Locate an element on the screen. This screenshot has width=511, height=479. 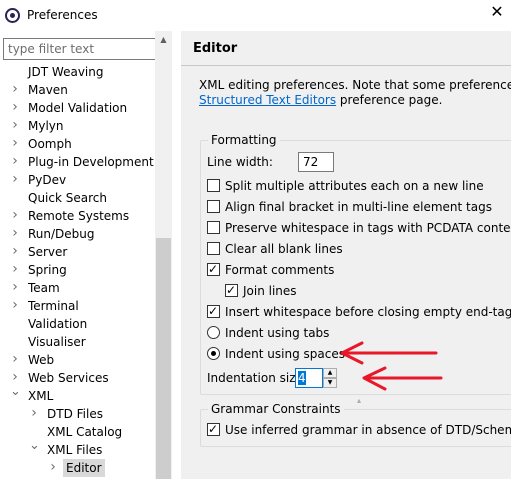
tree-scrollbar: ▲ is located at coordinates (163, 255).